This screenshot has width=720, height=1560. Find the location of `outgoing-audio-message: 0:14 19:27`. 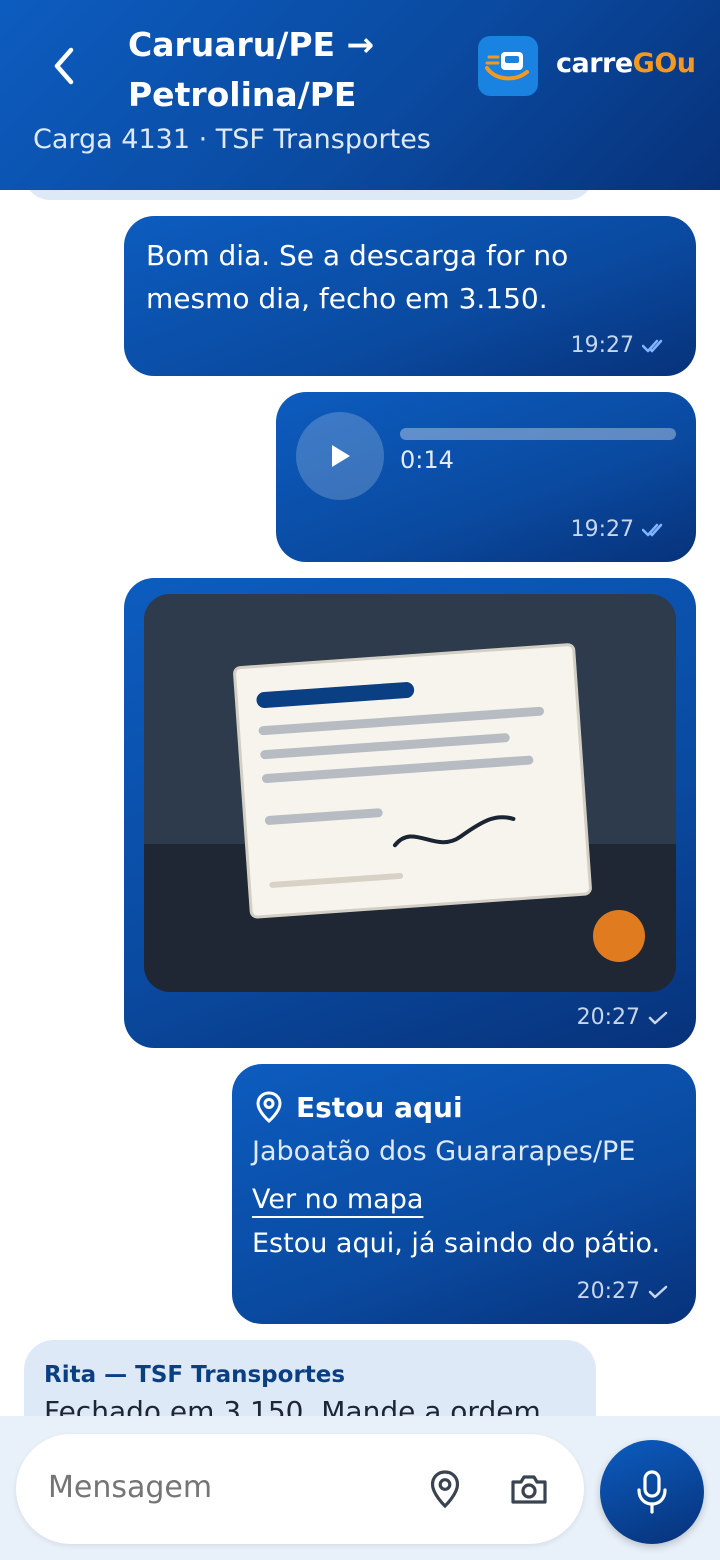

outgoing-audio-message: 0:14 19:27 is located at coordinates (486, 477).